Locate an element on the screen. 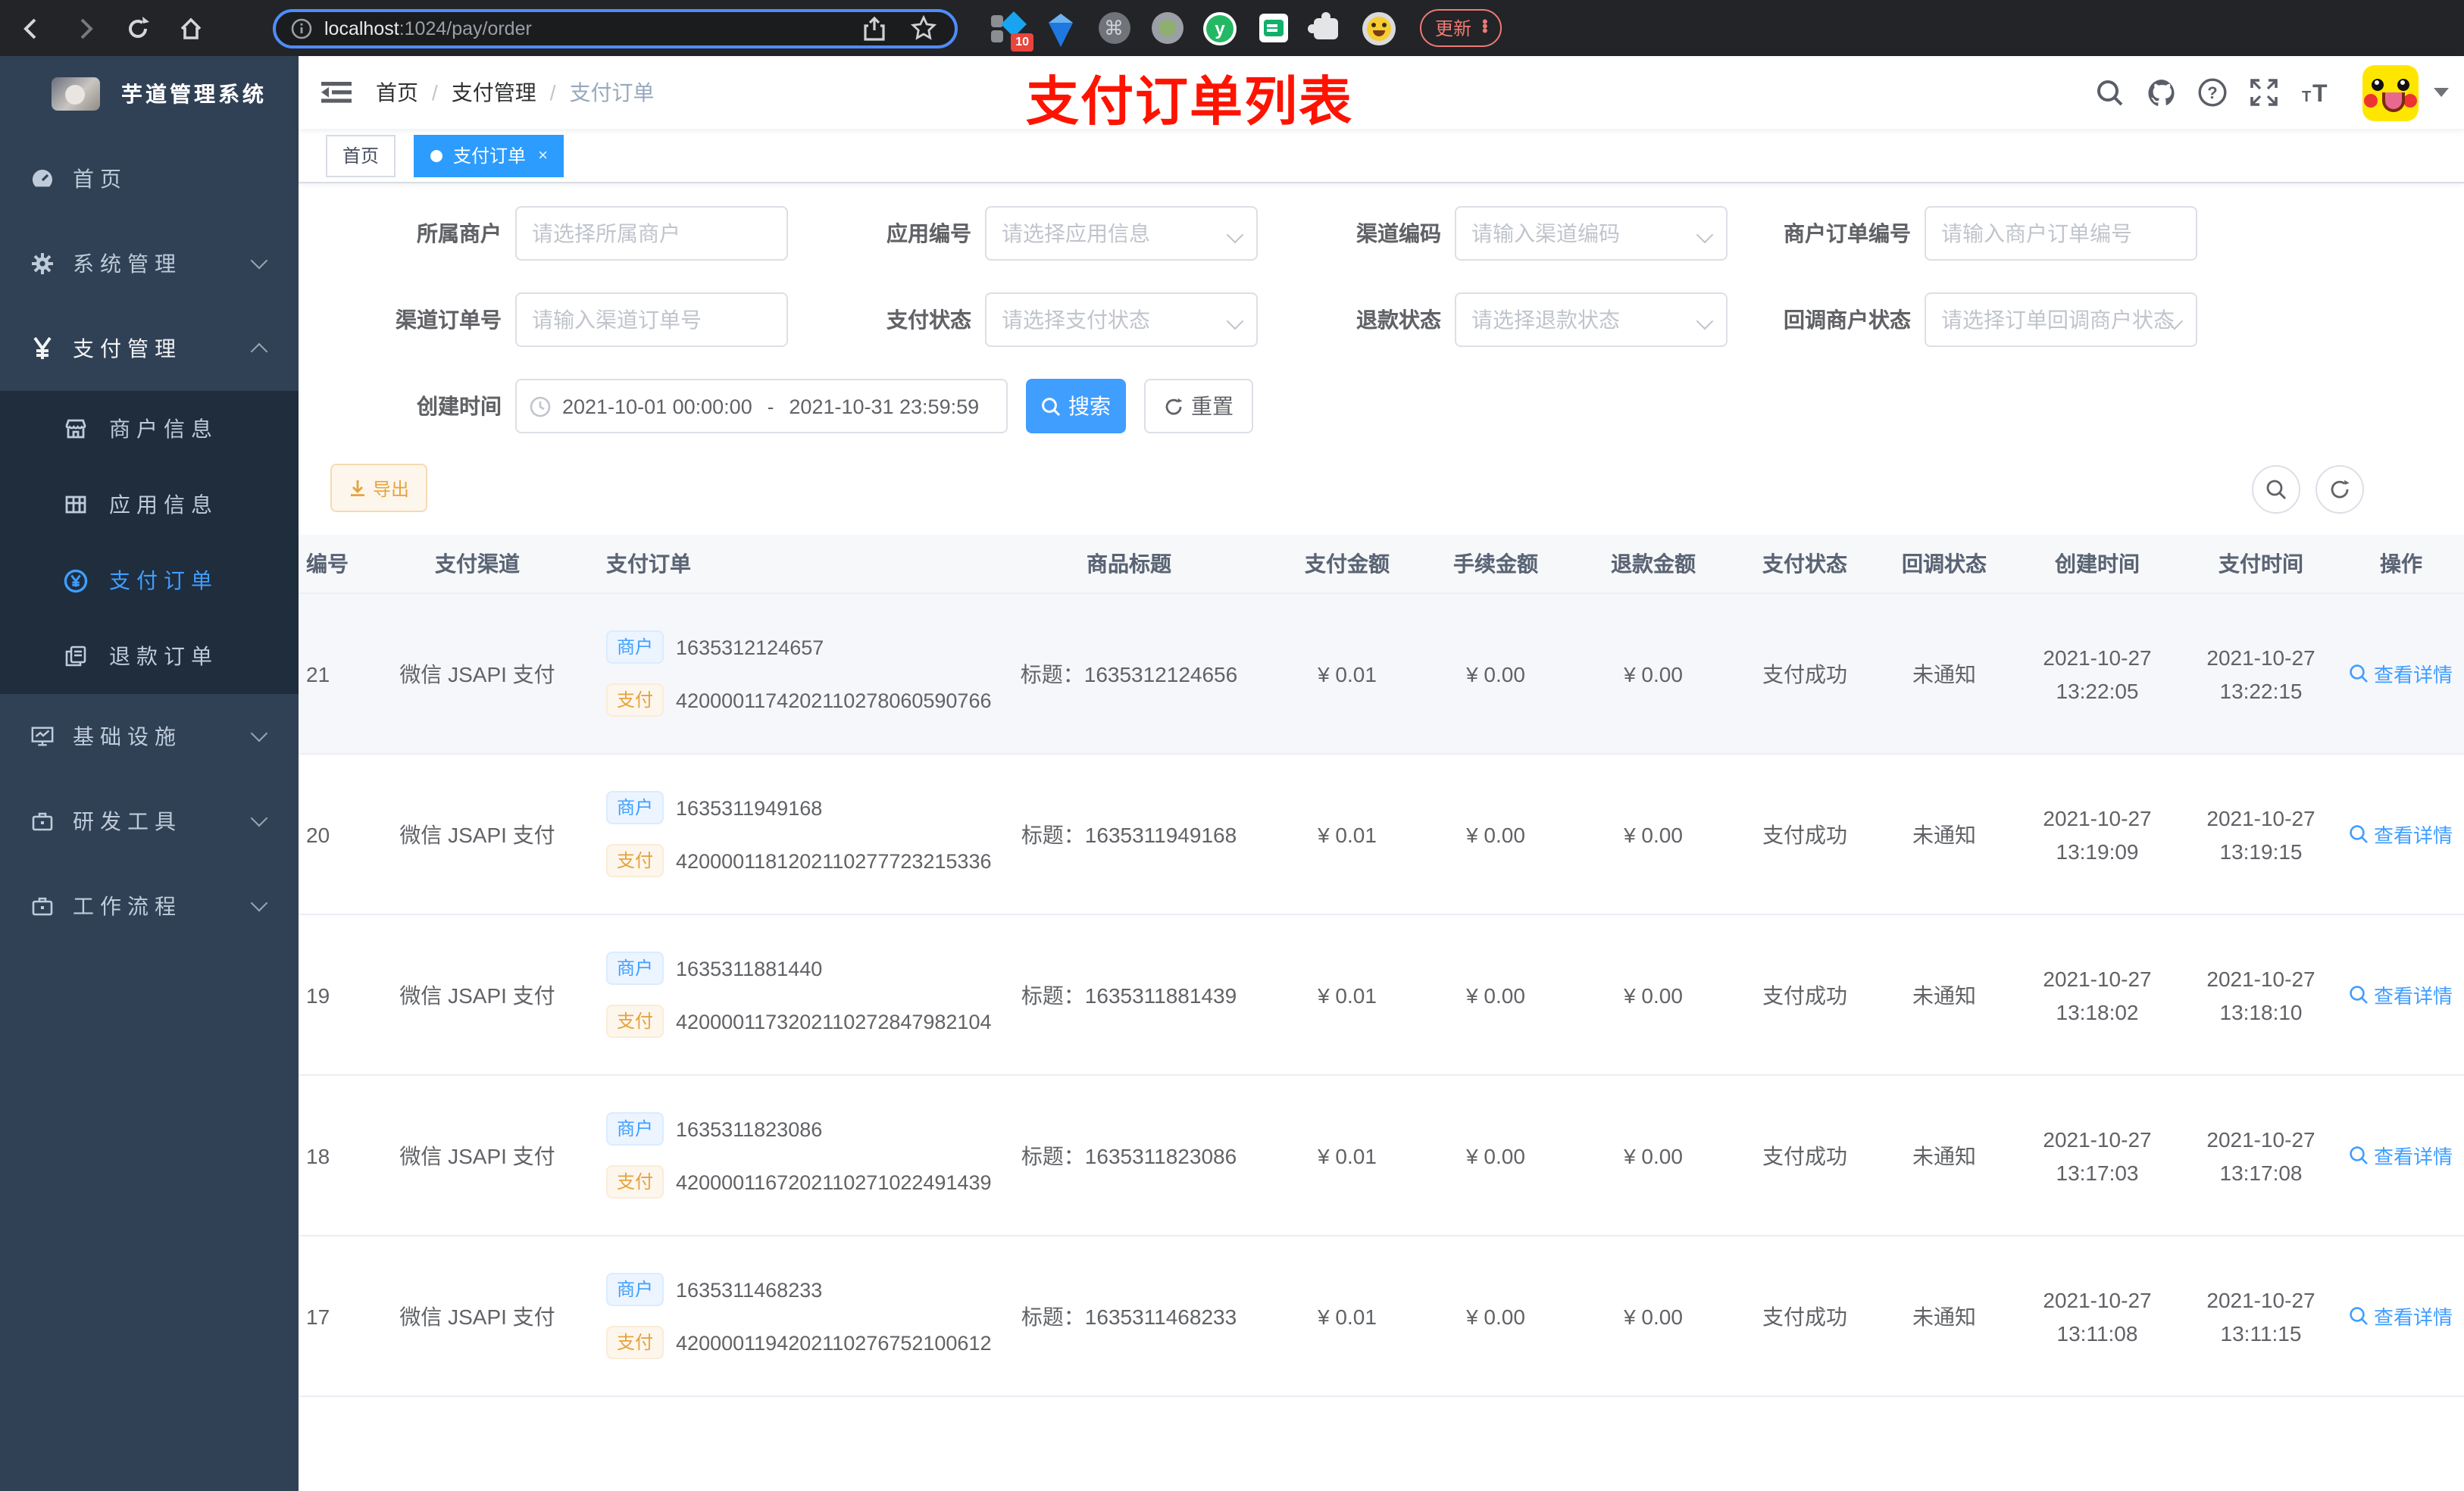  filter-select: 请选择订单回调商户状态 is located at coordinates (2061, 319).